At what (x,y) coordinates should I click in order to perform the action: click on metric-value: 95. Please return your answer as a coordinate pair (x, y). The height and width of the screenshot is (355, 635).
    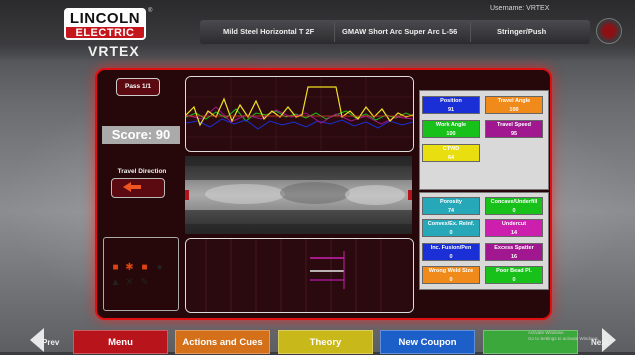
    Looking at the image, I should click on (514, 134).